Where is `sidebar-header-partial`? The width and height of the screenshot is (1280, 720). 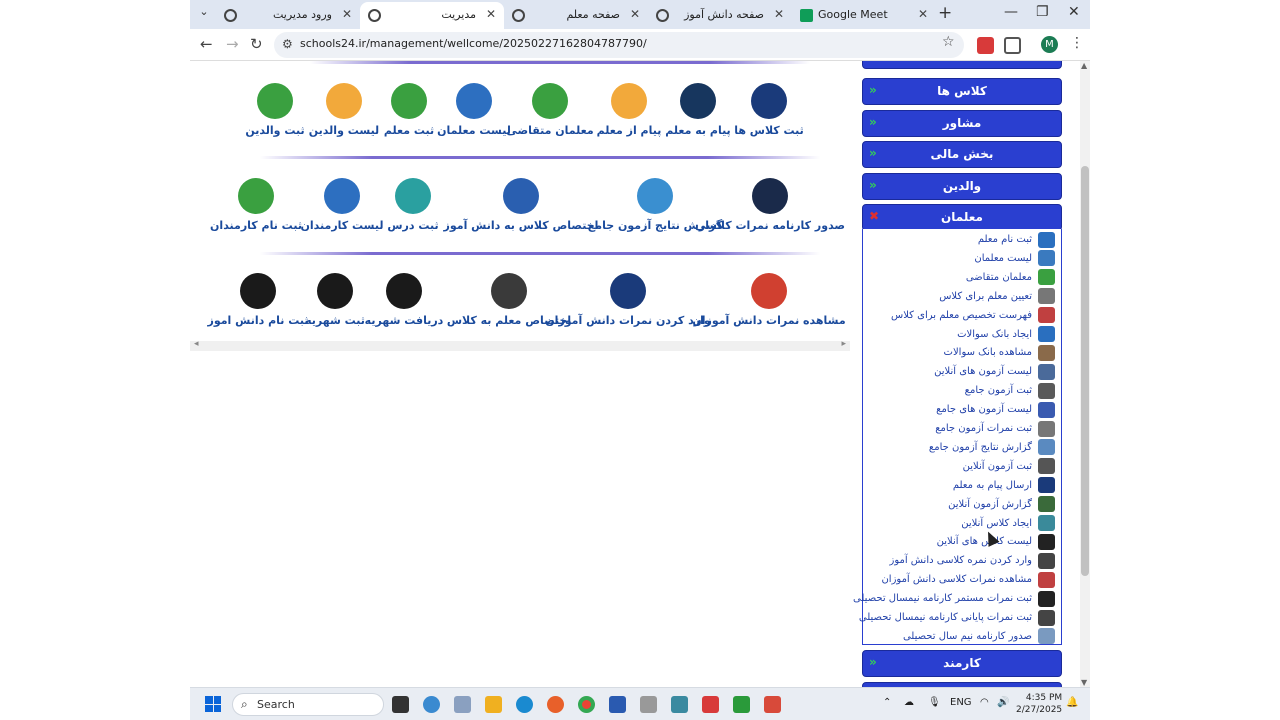 sidebar-header-partial is located at coordinates (962, 65).